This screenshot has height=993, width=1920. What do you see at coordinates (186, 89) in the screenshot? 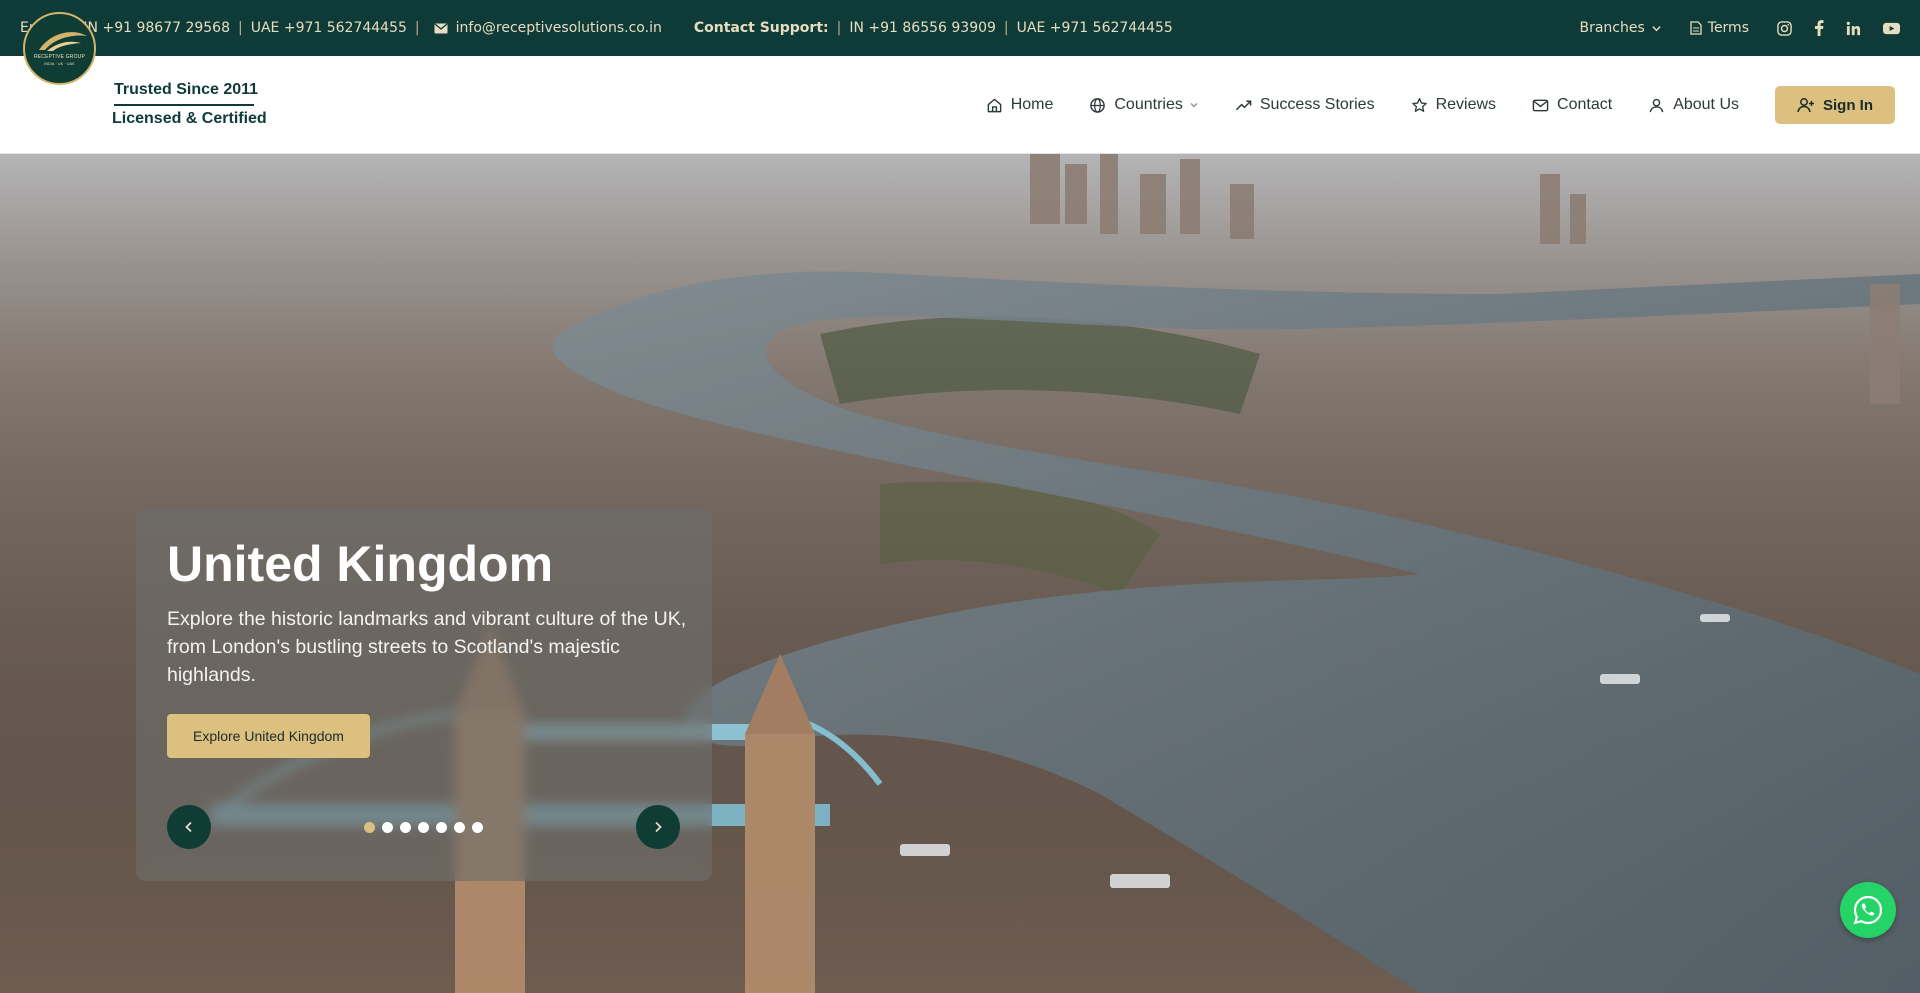
I see `trust-badge-line1: Trusted Since 2011` at bounding box center [186, 89].